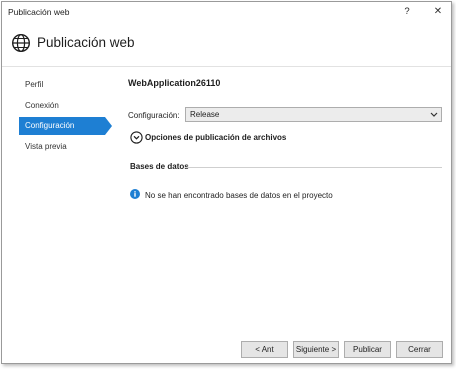 Image resolution: width=456 pixels, height=369 pixels. What do you see at coordinates (21, 43) in the screenshot?
I see `globe-icon` at bounding box center [21, 43].